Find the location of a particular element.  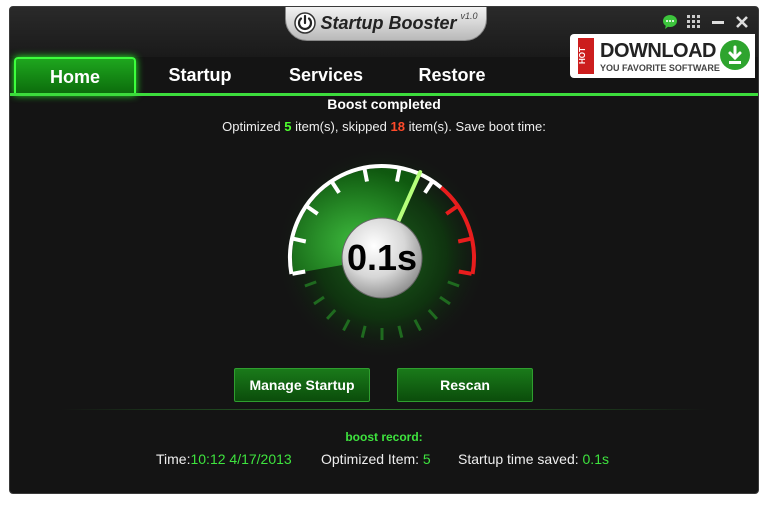

download-title: DOWNLOAD is located at coordinates (658, 51).